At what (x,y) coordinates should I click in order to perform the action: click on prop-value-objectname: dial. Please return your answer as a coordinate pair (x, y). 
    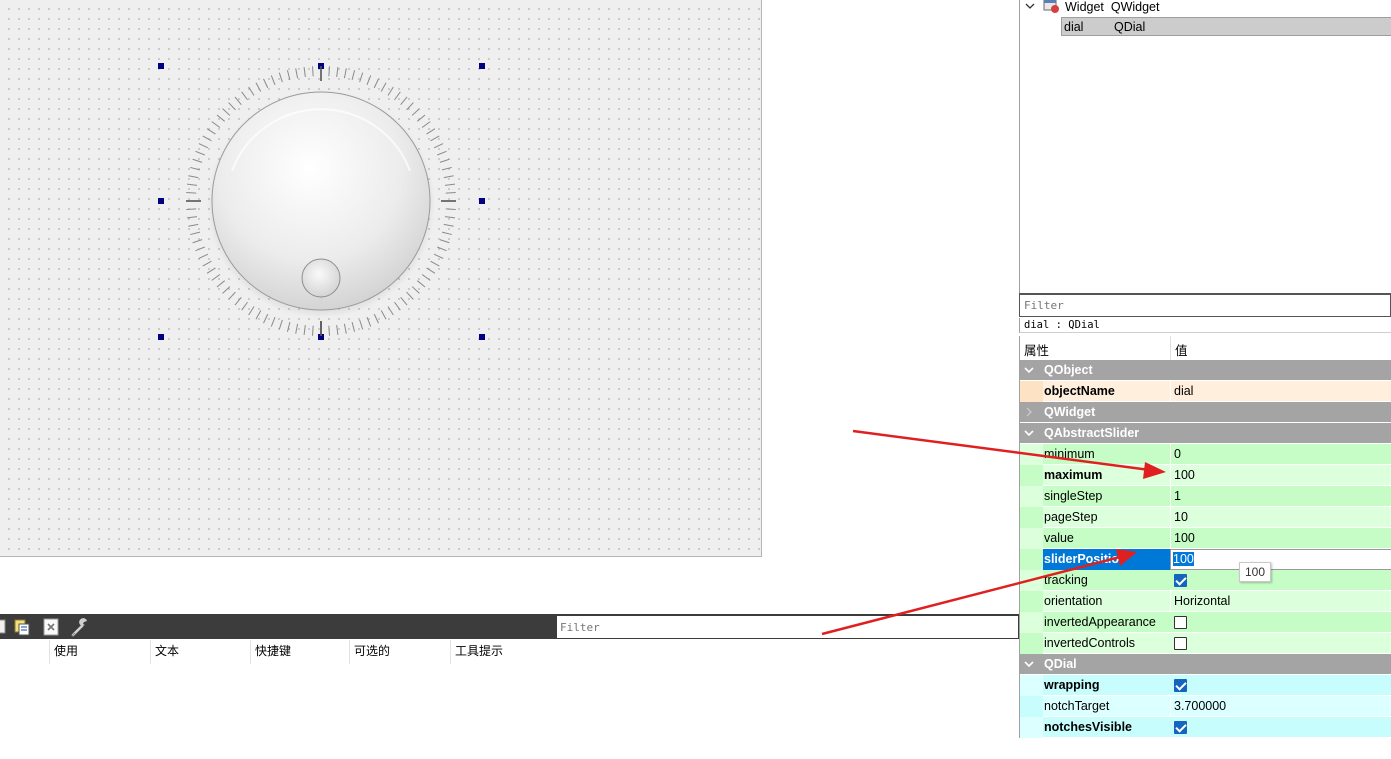
    Looking at the image, I should click on (1280, 391).